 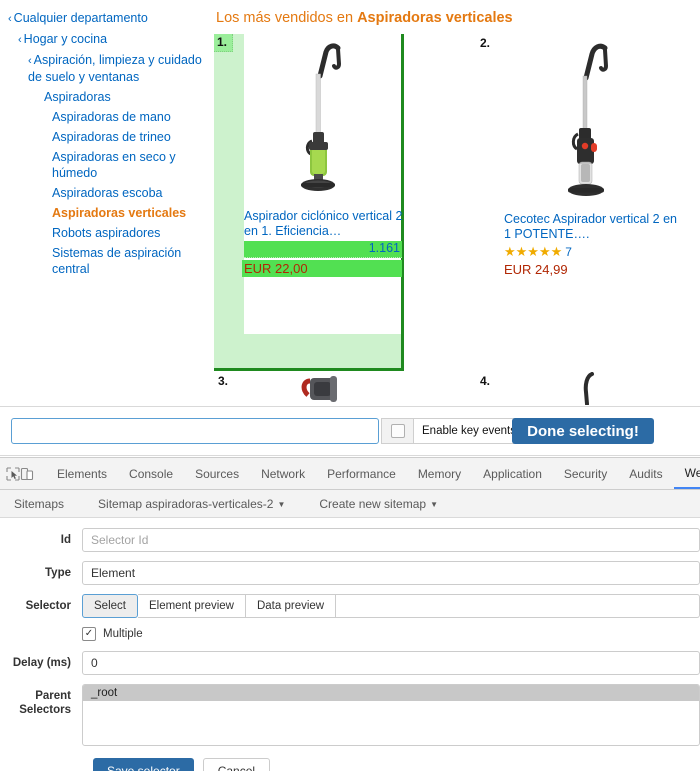 I want to click on product-rank-2: 2., so click(x=485, y=43).